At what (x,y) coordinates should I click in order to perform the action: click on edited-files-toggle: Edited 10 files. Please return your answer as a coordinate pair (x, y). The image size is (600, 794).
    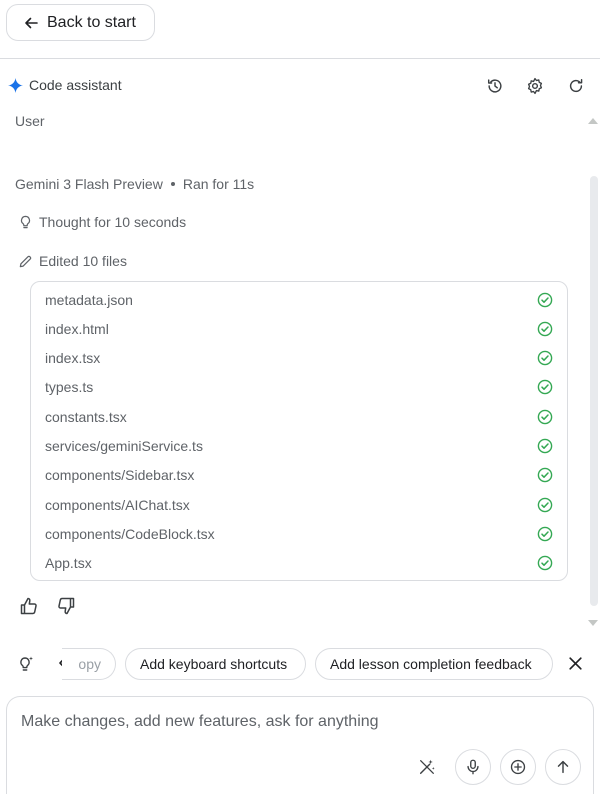
    Looking at the image, I should click on (72, 261).